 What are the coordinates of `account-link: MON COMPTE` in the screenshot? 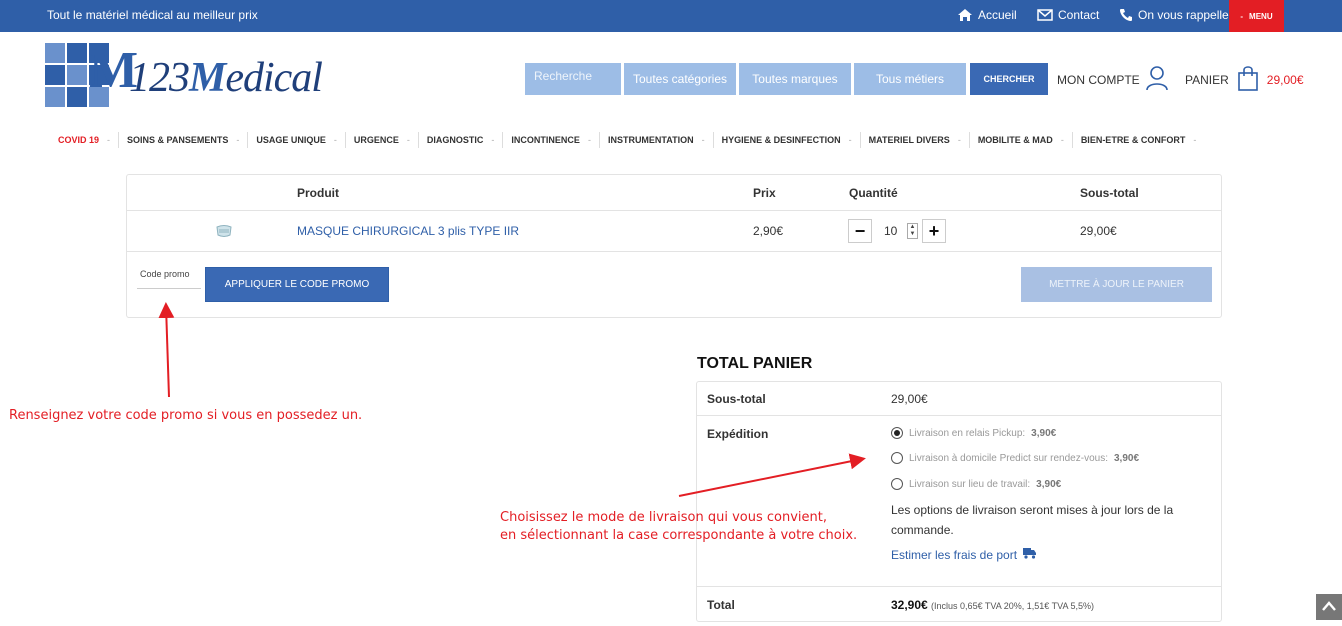 It's located at (1112, 79).